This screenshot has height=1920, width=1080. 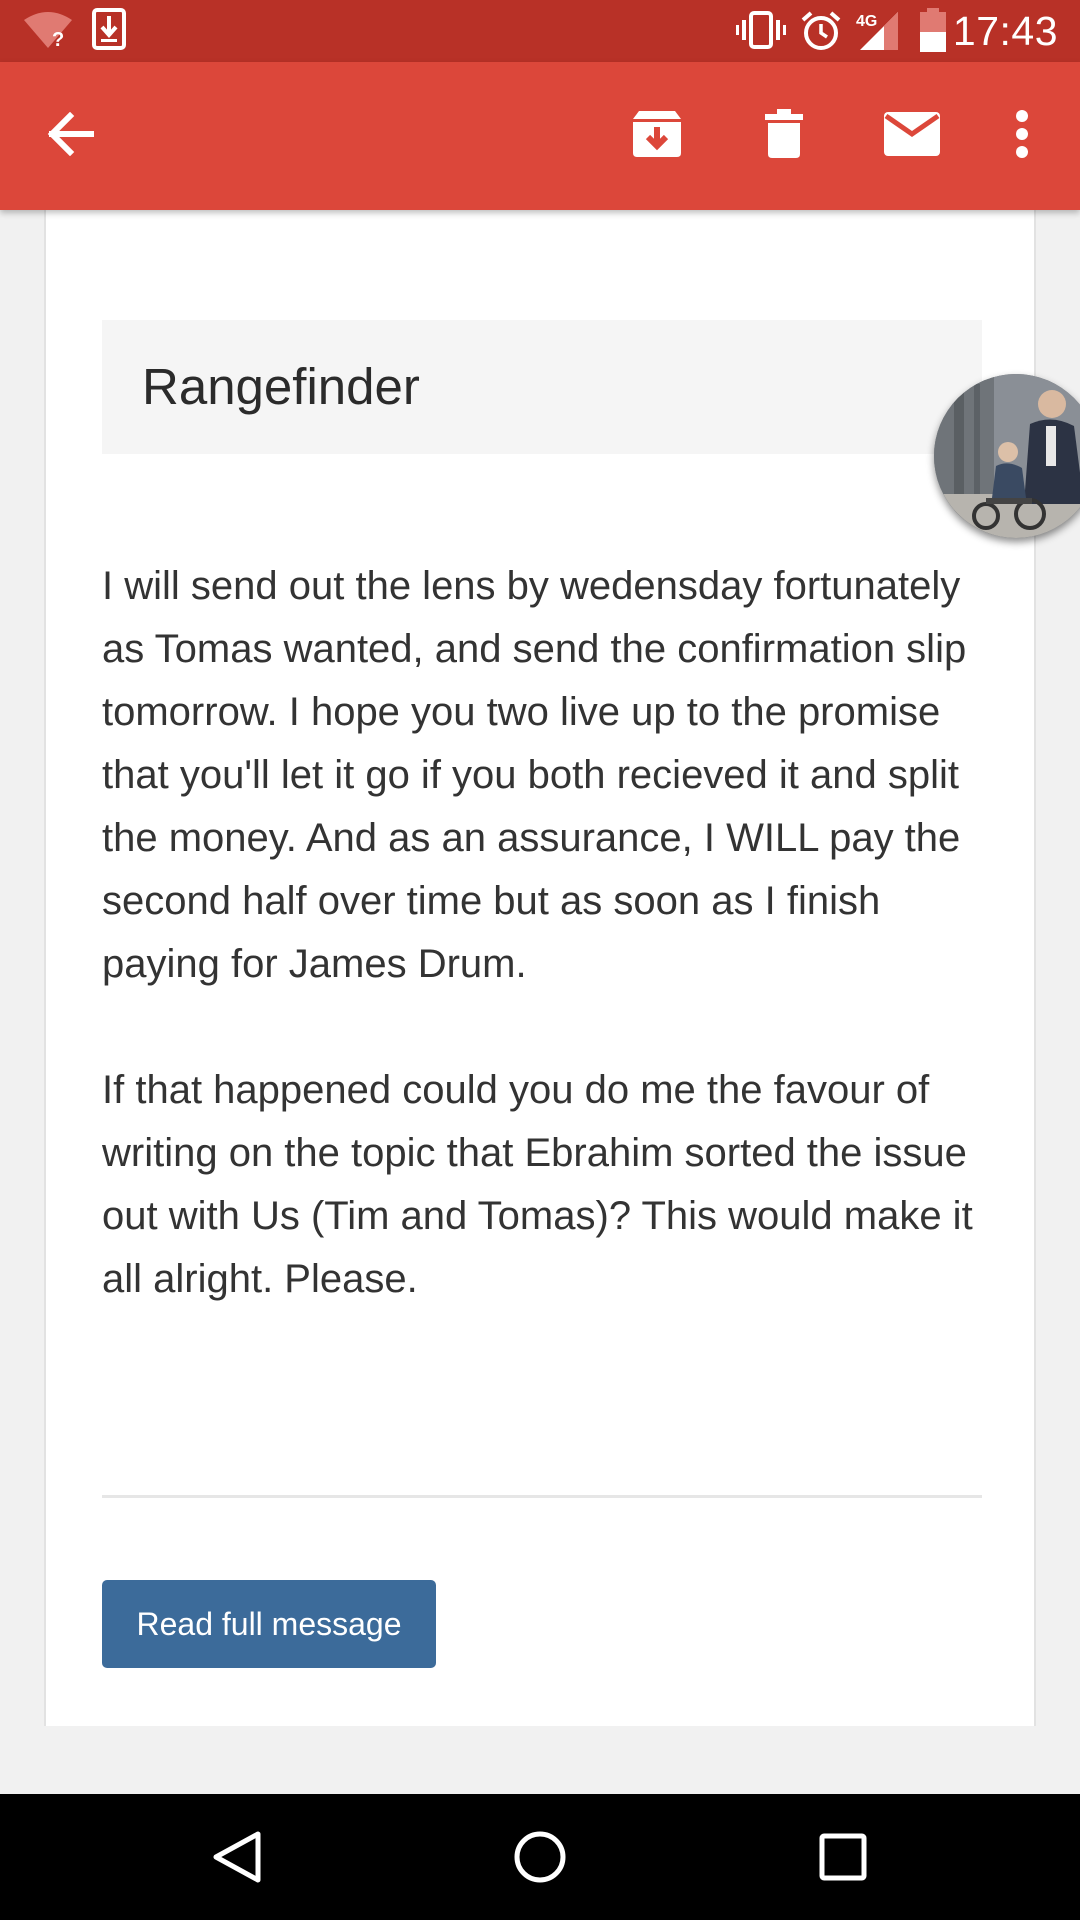 What do you see at coordinates (878, 32) in the screenshot?
I see `signal-icon: 4G` at bounding box center [878, 32].